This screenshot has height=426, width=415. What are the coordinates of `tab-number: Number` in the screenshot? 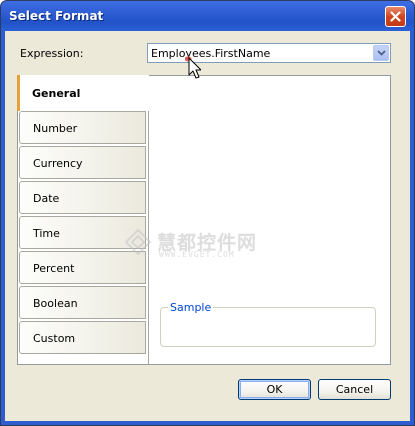 It's located at (82, 127).